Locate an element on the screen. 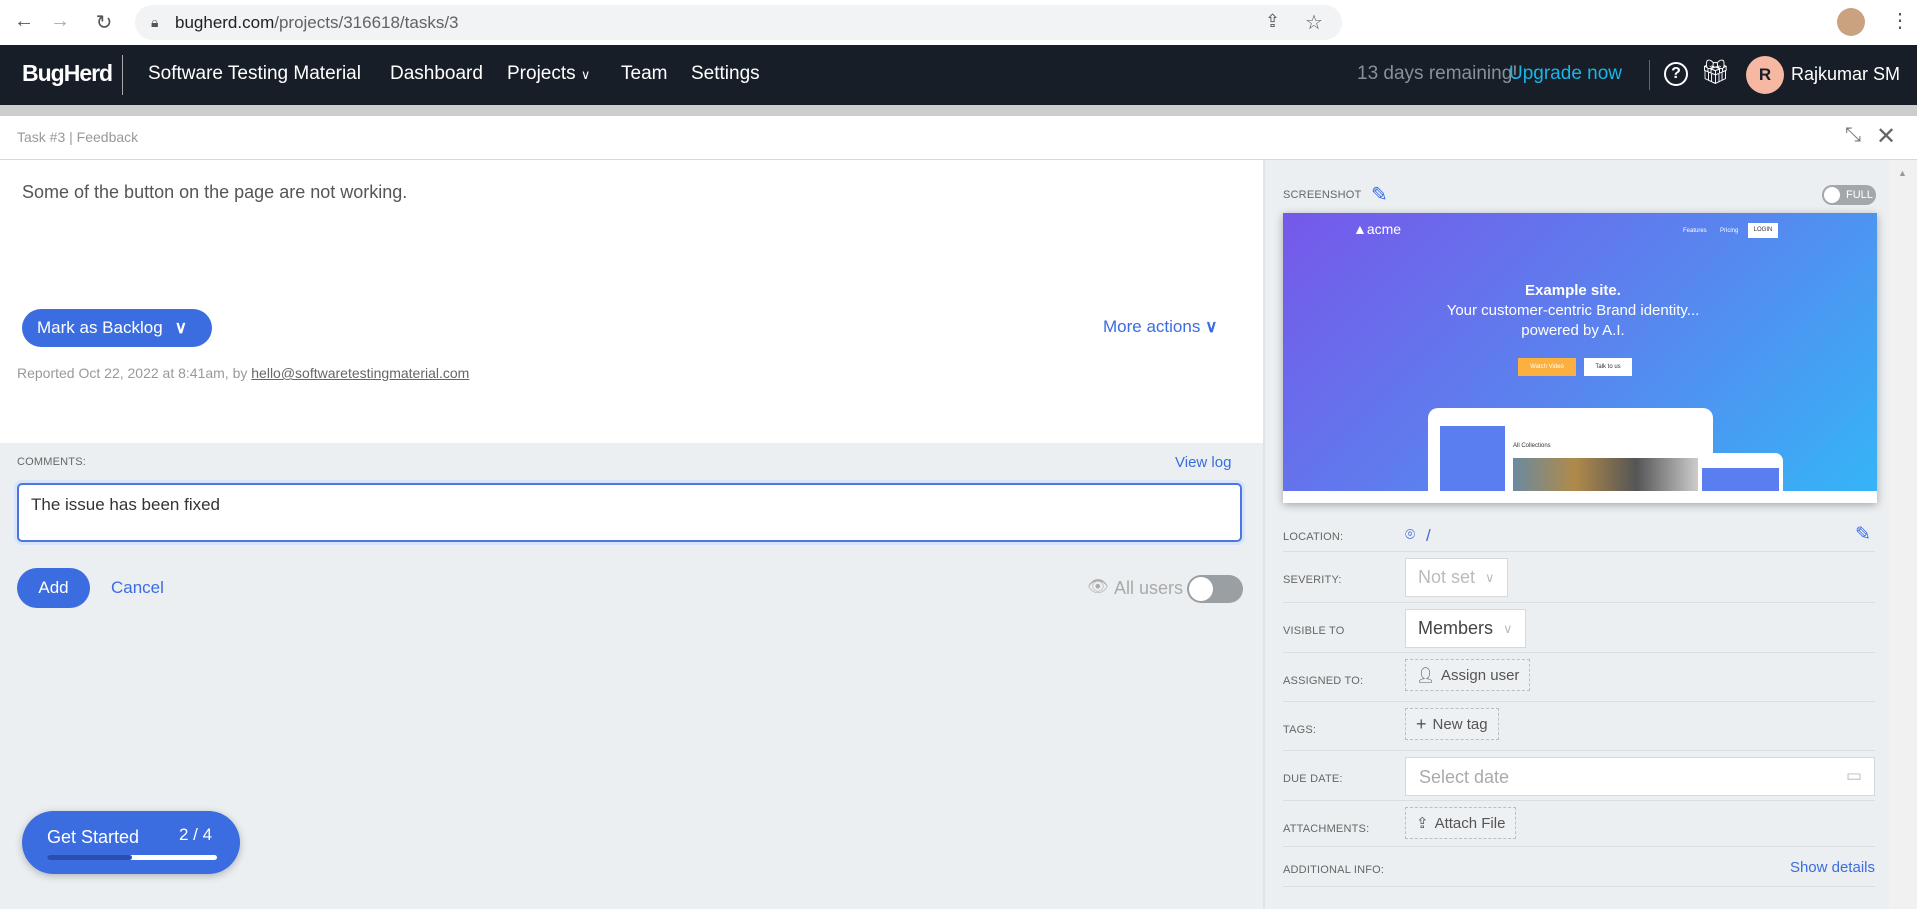 This screenshot has height=909, width=1917. additional-info-label: ADDITIONAL INFO: is located at coordinates (1334, 870).